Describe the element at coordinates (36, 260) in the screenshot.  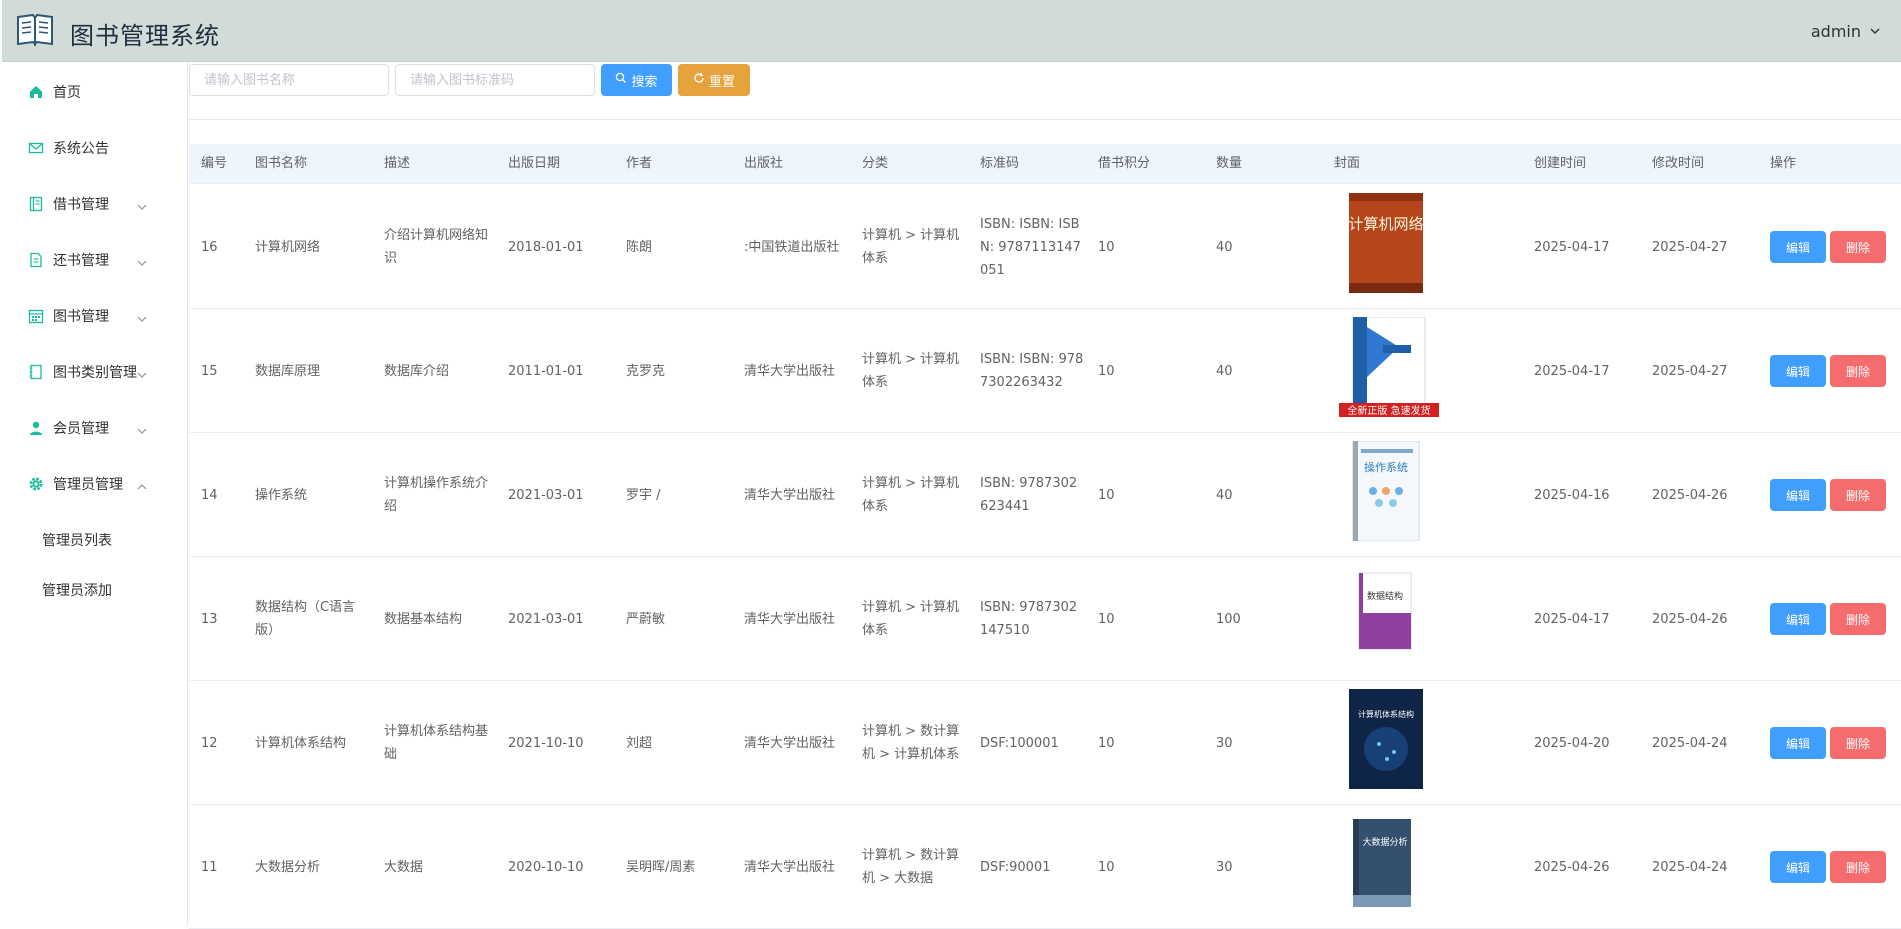
I see `document-icon` at that location.